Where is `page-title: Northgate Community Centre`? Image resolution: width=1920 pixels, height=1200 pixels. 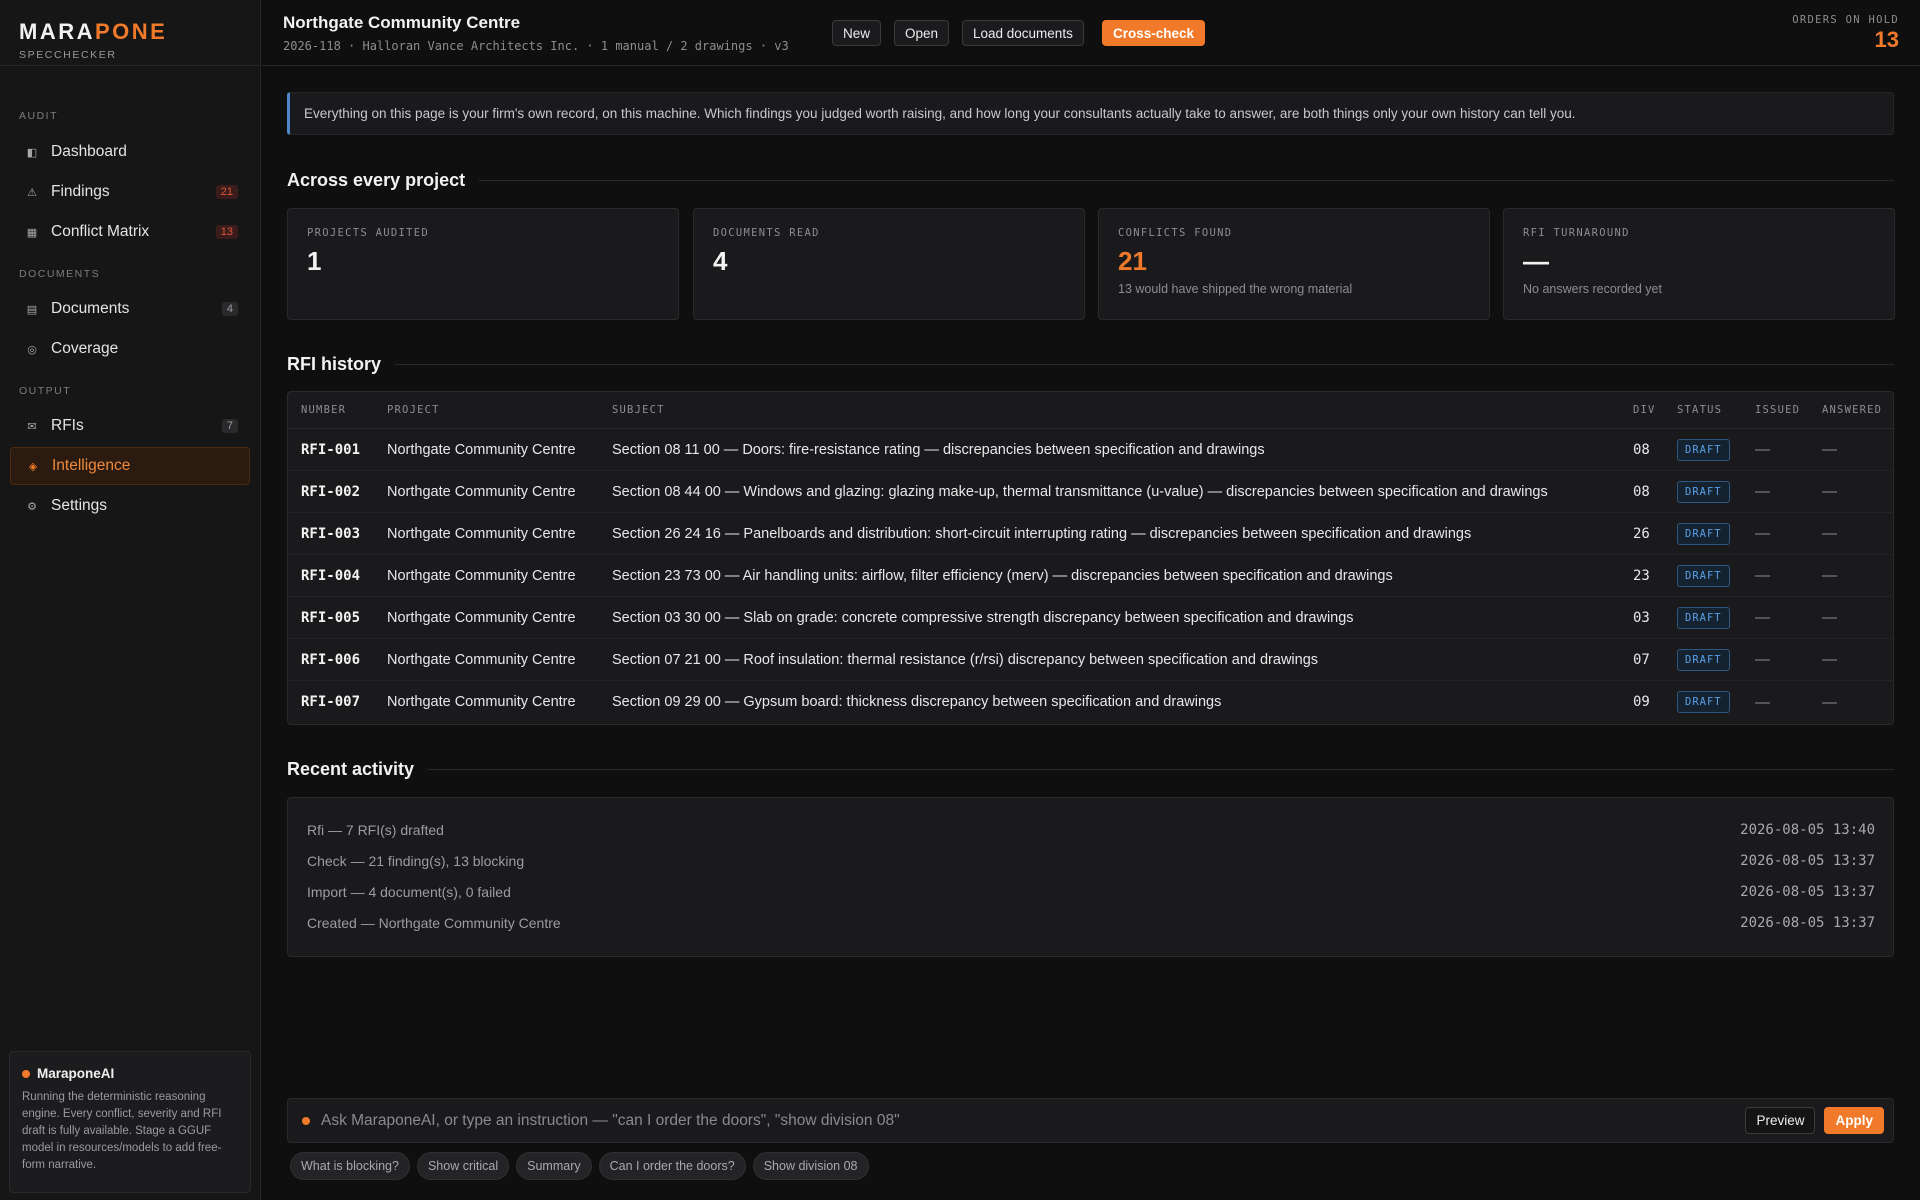 page-title: Northgate Community Centre is located at coordinates (402, 22).